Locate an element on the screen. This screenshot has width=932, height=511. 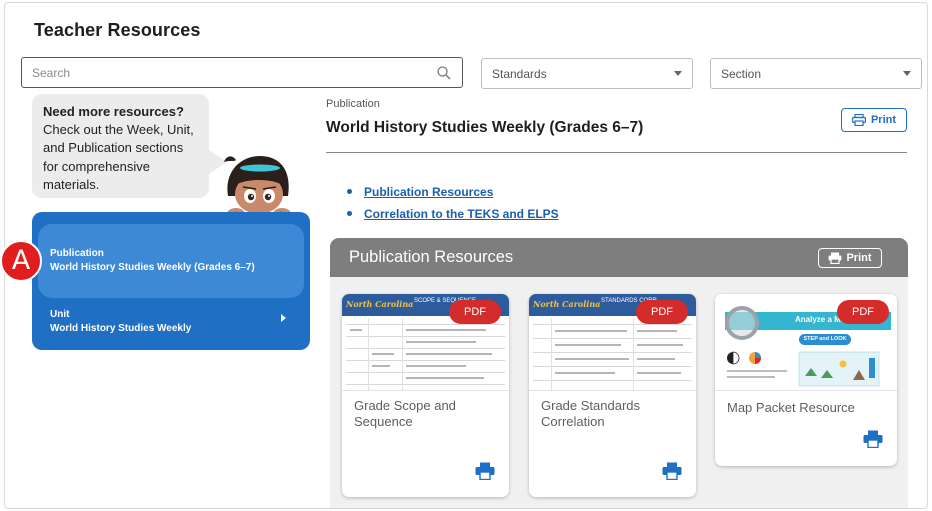
annotation-marker-a: A is located at coordinates (21, 261).